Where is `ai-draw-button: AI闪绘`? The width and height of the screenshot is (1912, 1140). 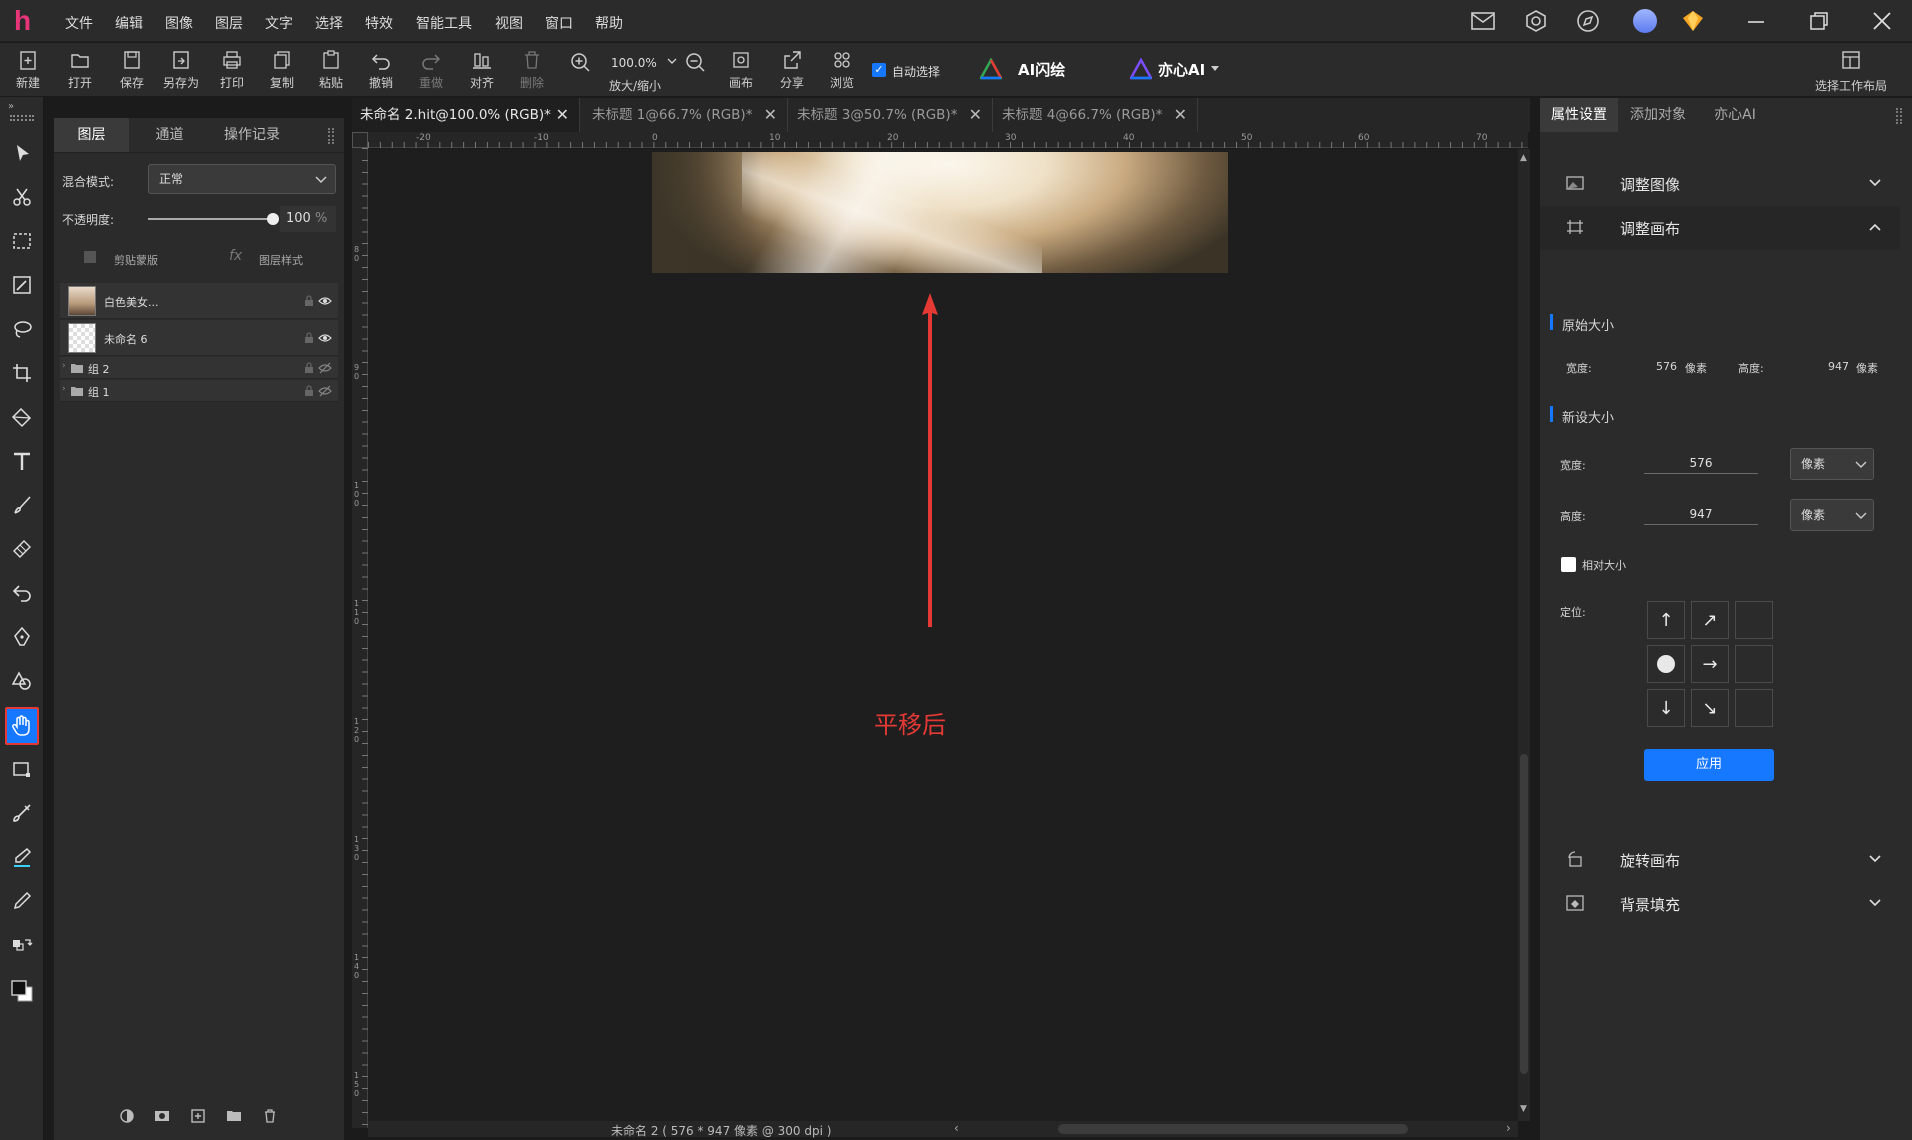 ai-draw-button: AI闪绘 is located at coordinates (1041, 69).